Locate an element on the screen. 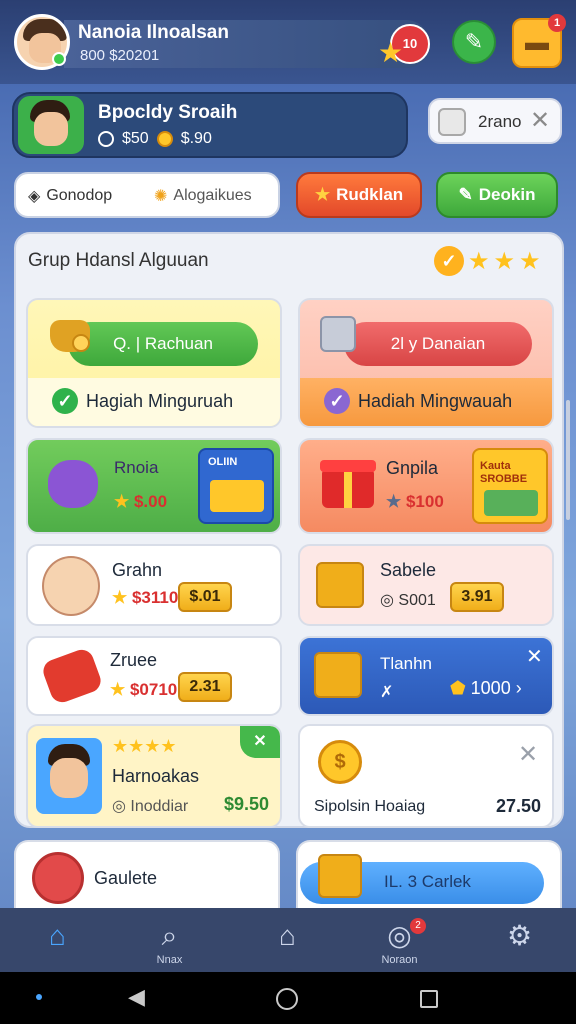 This screenshot has height=1024, width=576. house-icon: ⌂ is located at coordinates (287, 935).